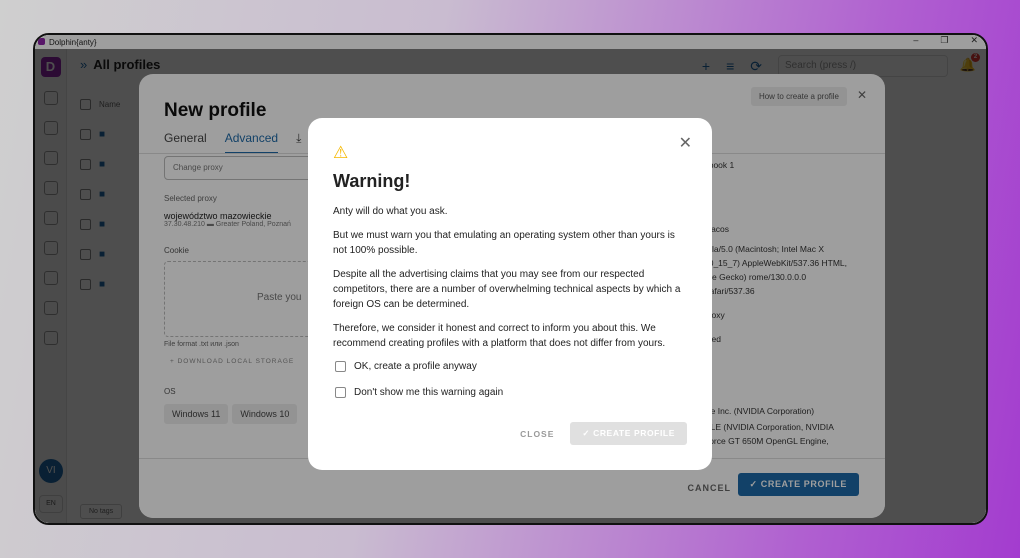  Describe the element at coordinates (685, 143) in the screenshot. I see `close-dialog-icon: ✕` at that location.